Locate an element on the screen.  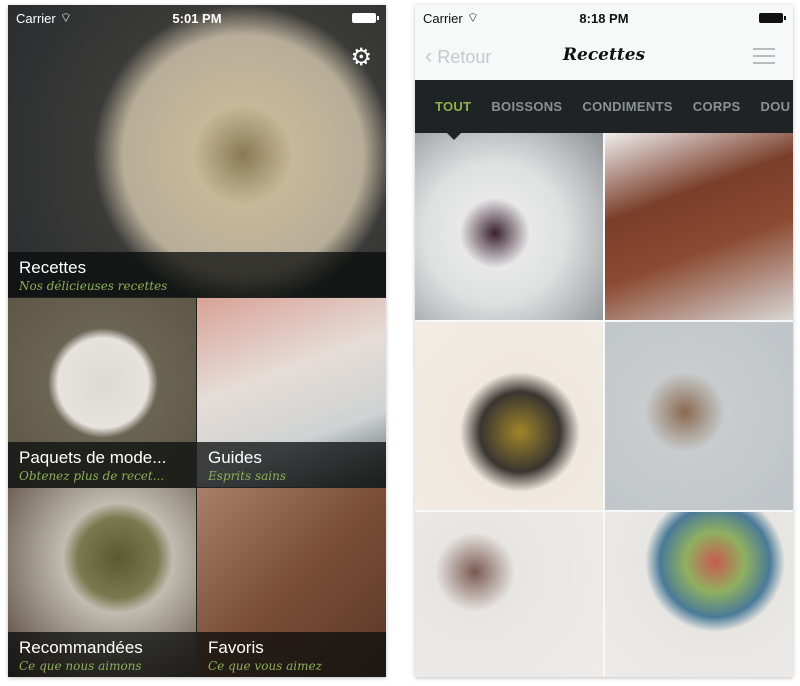
page-title: Recettes is located at coordinates (604, 55).